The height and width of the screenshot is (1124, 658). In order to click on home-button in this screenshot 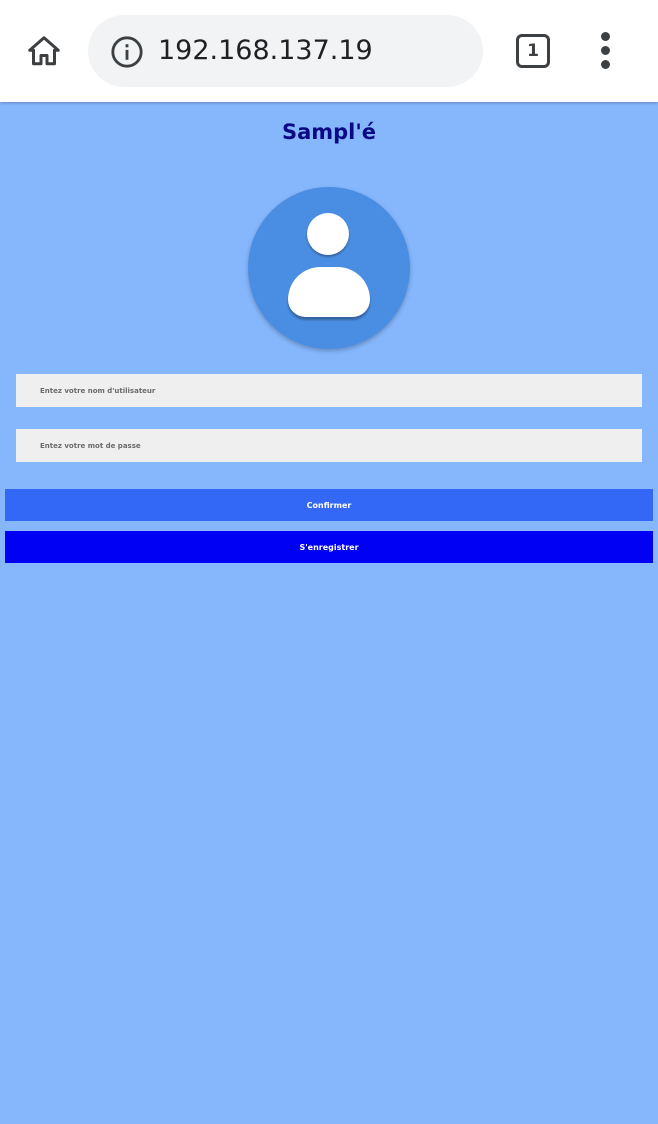, I will do `click(44, 51)`.